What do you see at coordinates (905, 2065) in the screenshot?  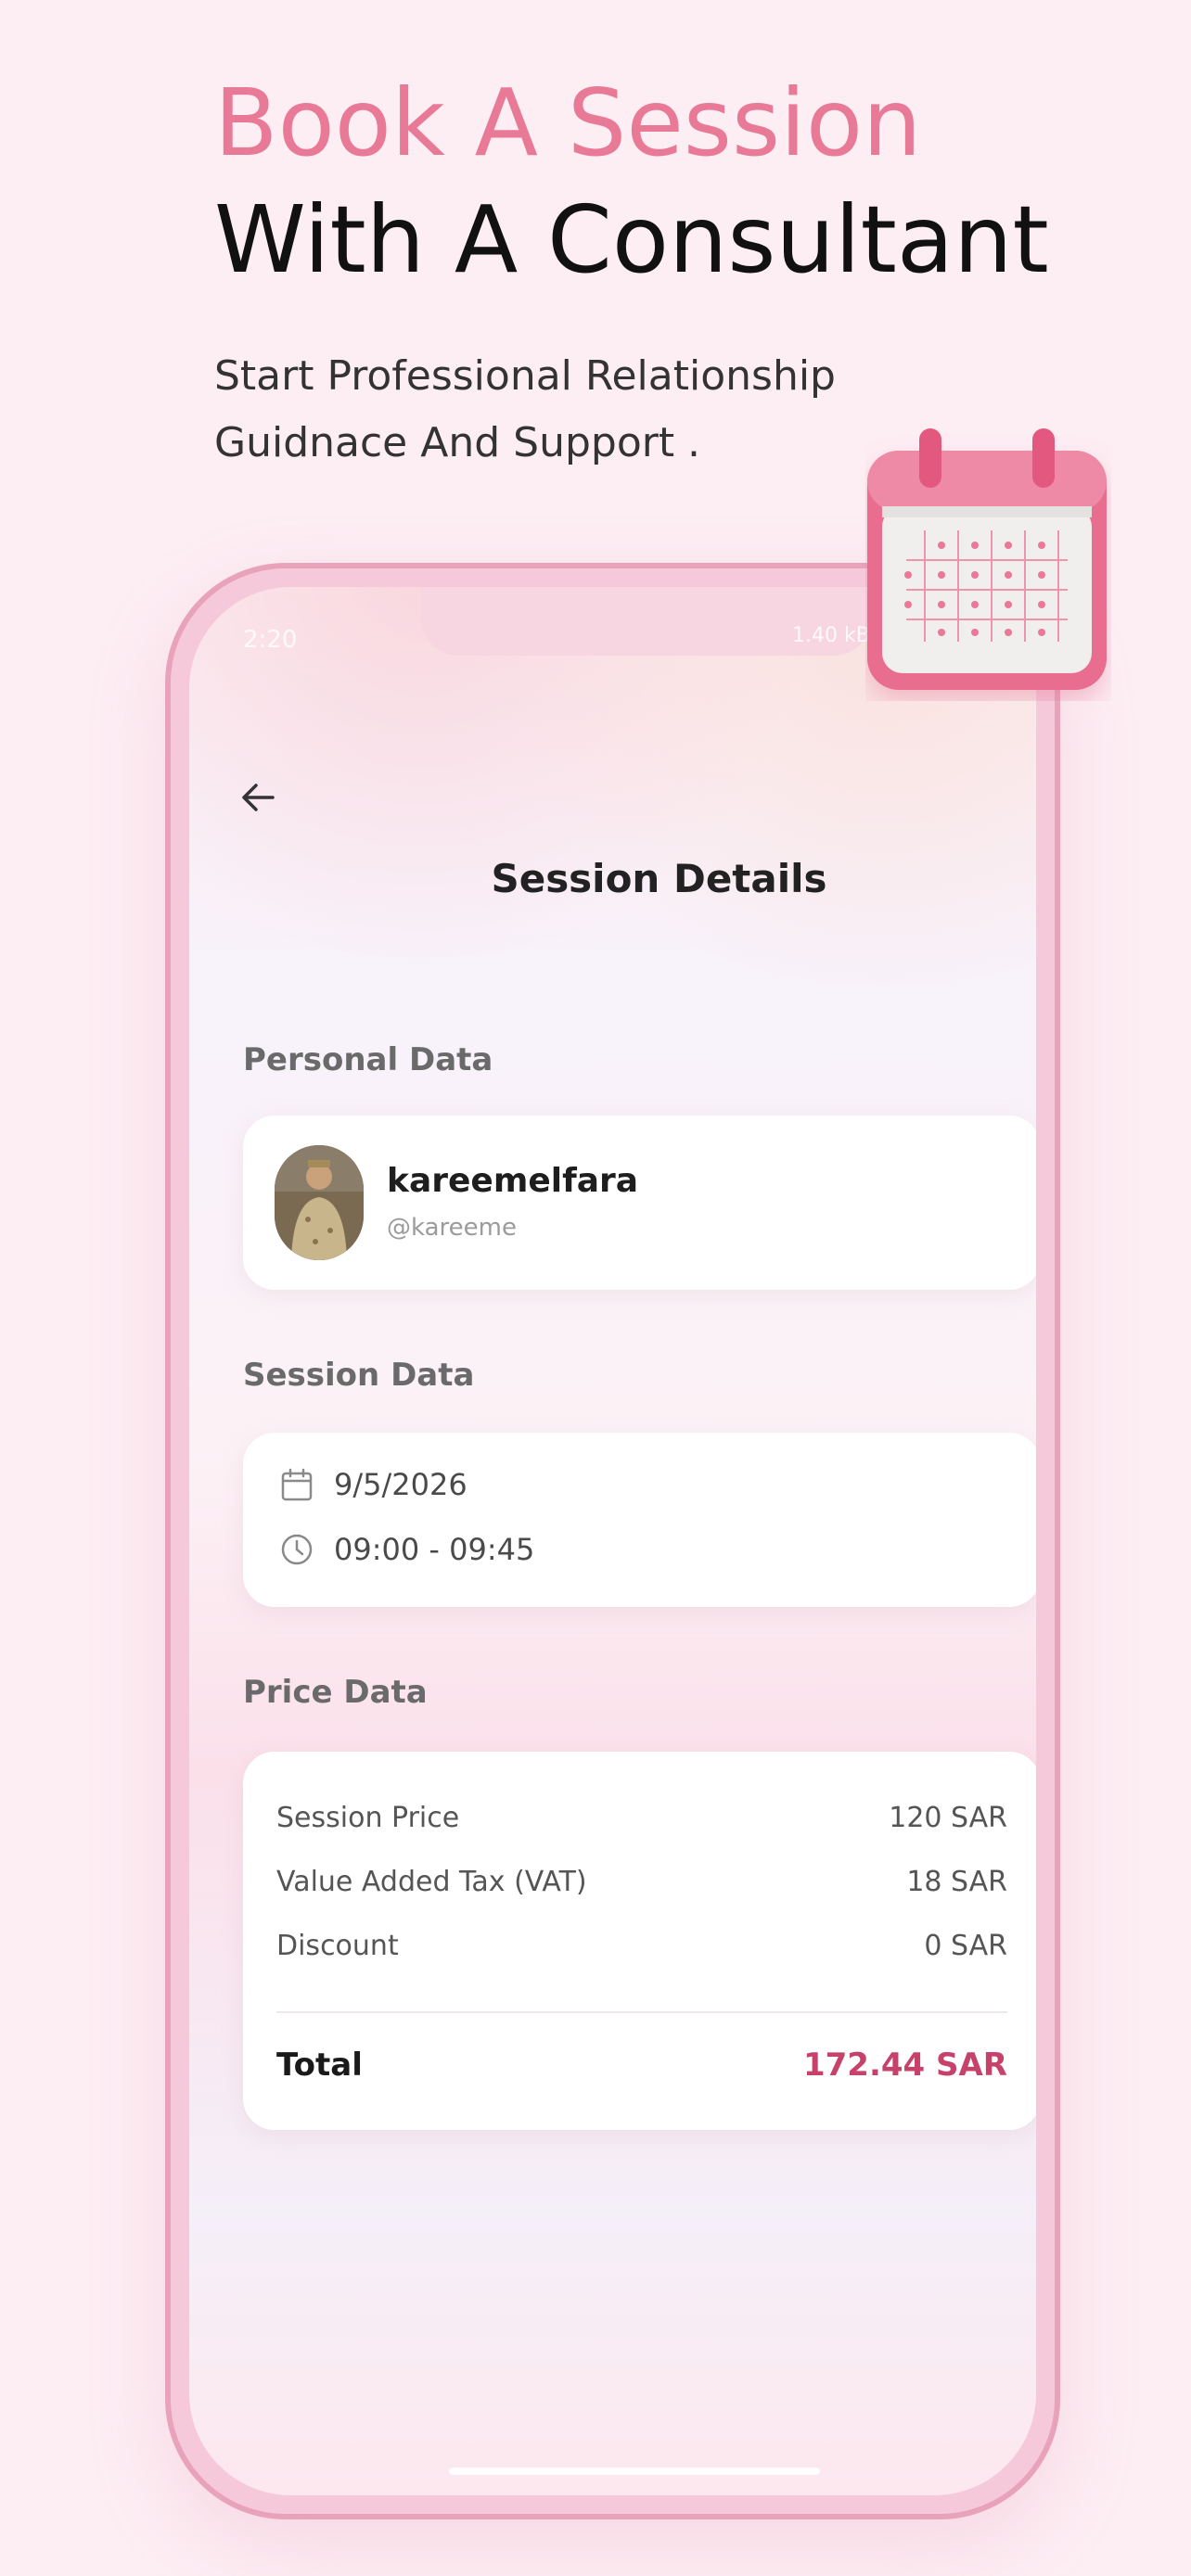 I see `total-value: 172.44 SAR` at bounding box center [905, 2065].